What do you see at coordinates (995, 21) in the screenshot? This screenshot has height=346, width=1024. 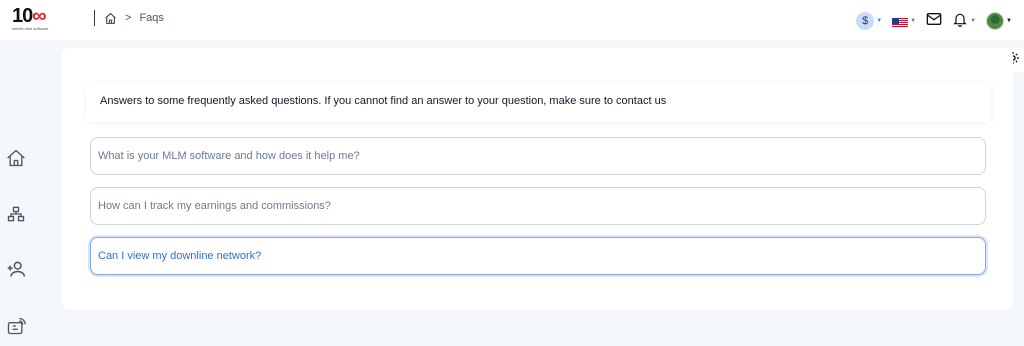 I see `avatar` at bounding box center [995, 21].